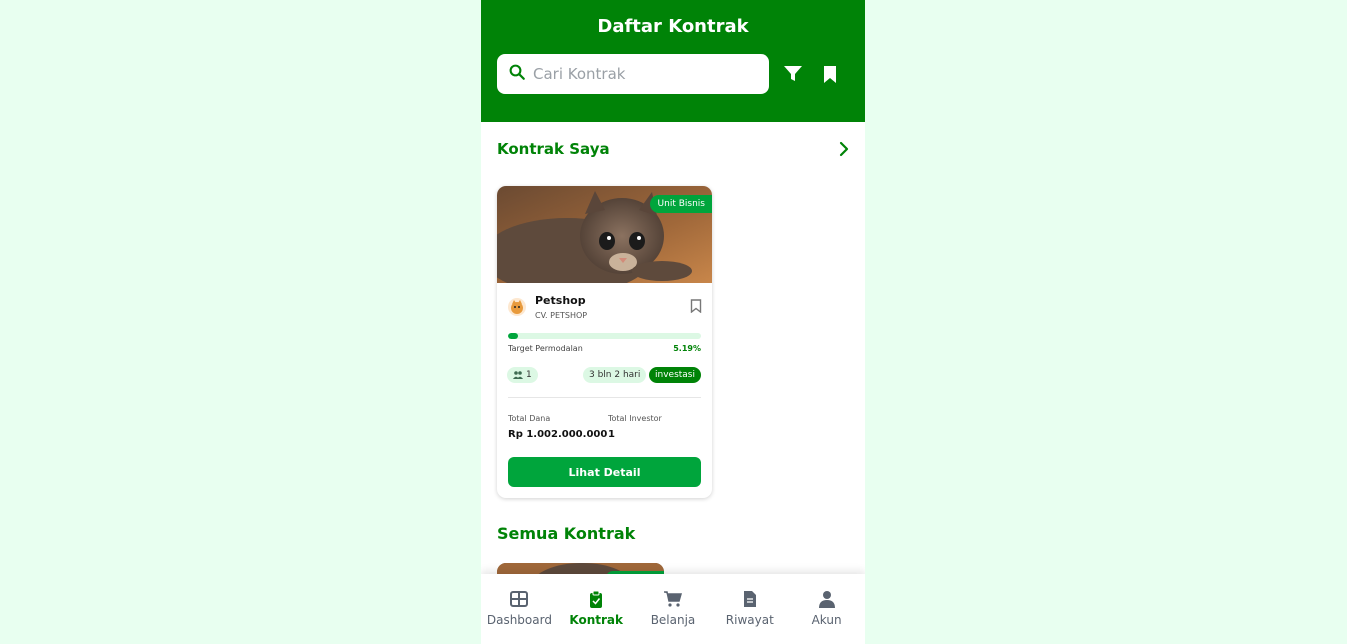 This screenshot has width=1347, height=644. Describe the element at coordinates (519, 620) in the screenshot. I see `nav-label-dashboard: Dashboard` at that location.